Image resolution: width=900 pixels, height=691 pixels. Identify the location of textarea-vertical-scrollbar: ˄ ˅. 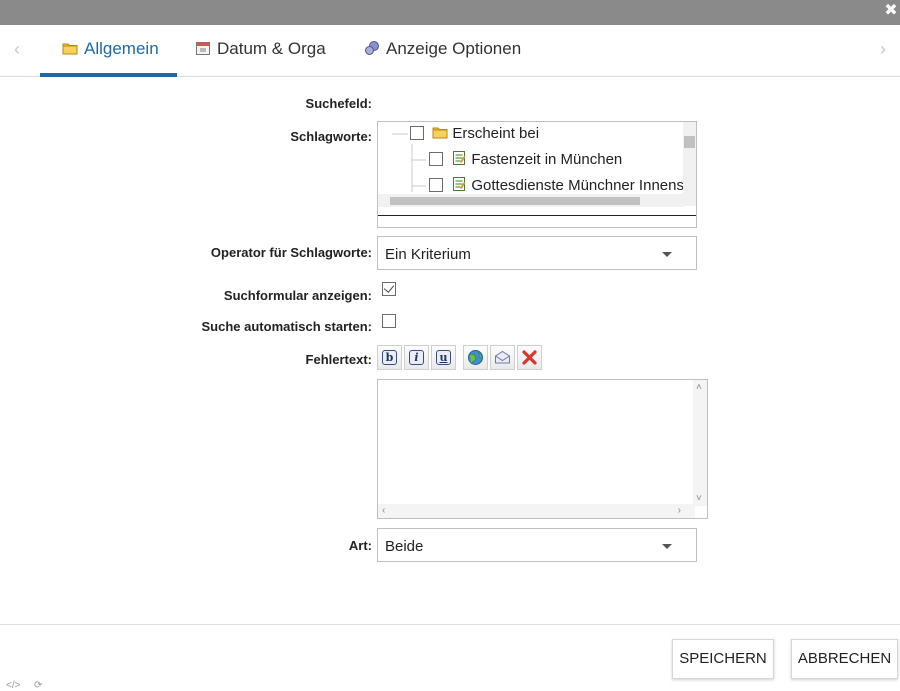
(700, 443).